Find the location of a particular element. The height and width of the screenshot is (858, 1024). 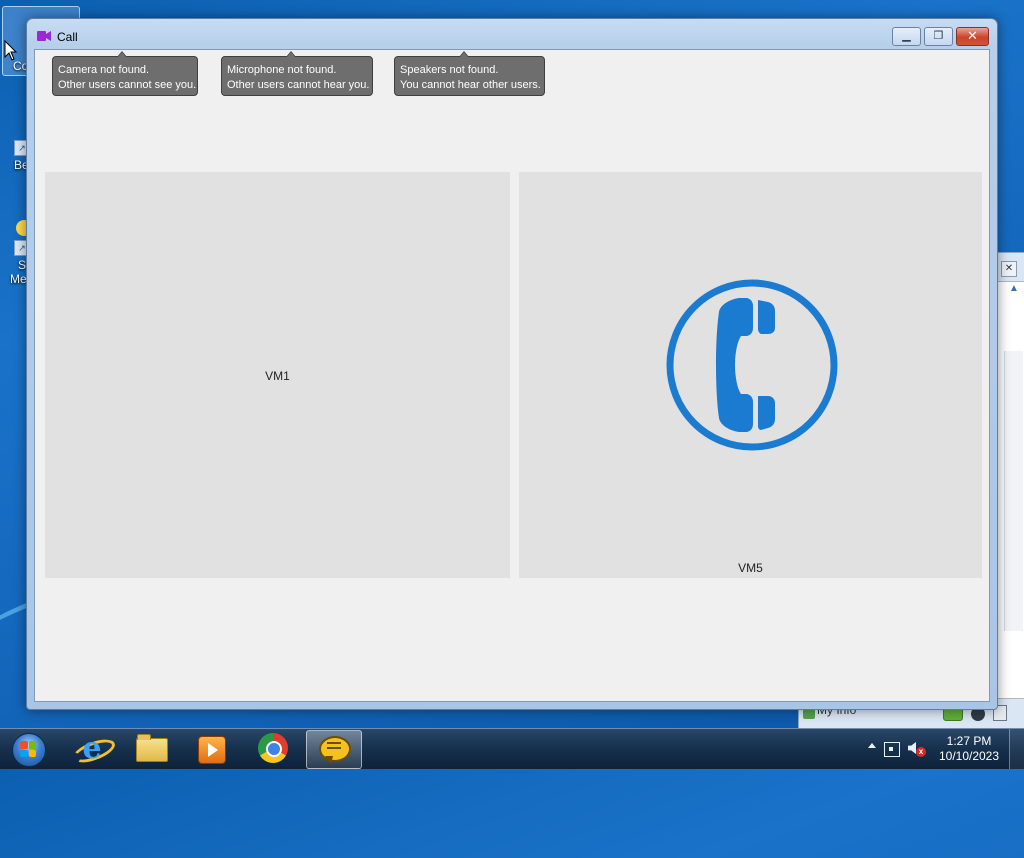

tooltip-line: Other users cannot hear you. is located at coordinates (298, 85).